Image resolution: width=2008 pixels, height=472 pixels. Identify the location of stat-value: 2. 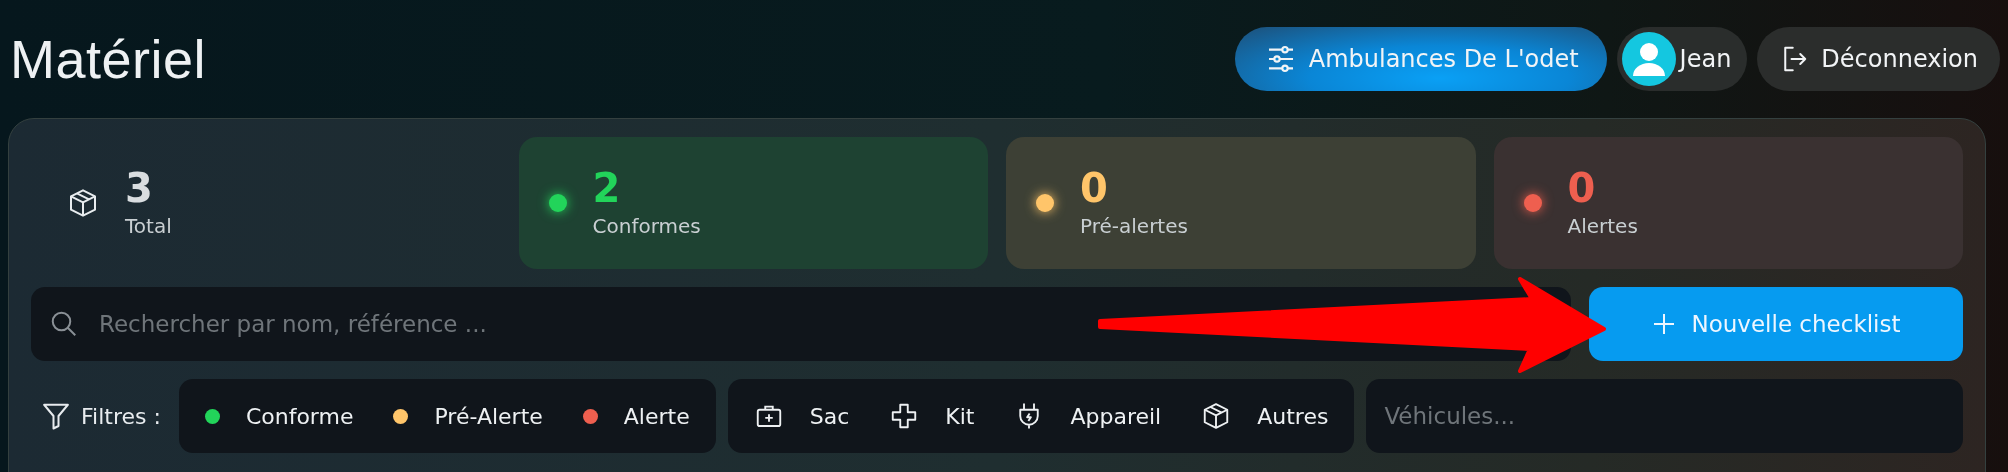
(607, 188).